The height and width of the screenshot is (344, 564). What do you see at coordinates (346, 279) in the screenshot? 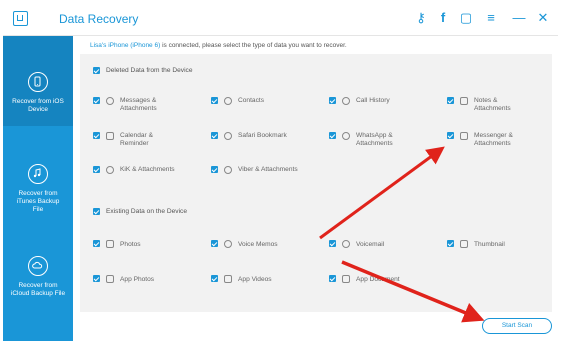
I see `app-document-icon` at bounding box center [346, 279].